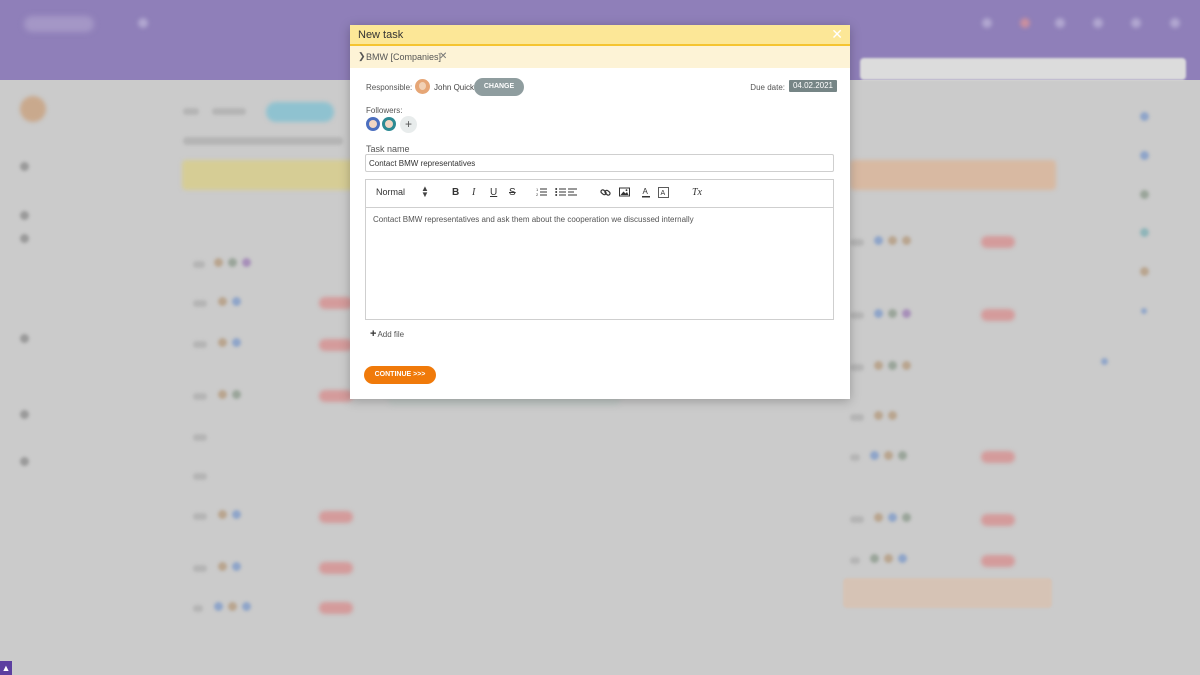  I want to click on settings-icon, so click(1098, 23).